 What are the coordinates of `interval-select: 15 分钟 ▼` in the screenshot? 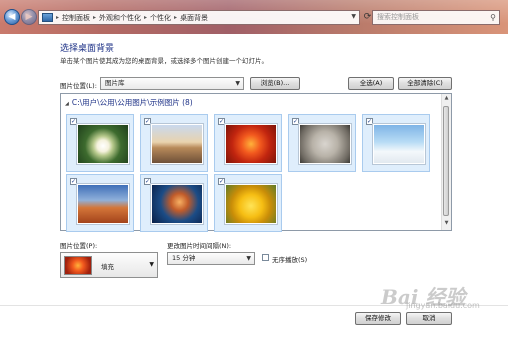 It's located at (211, 258).